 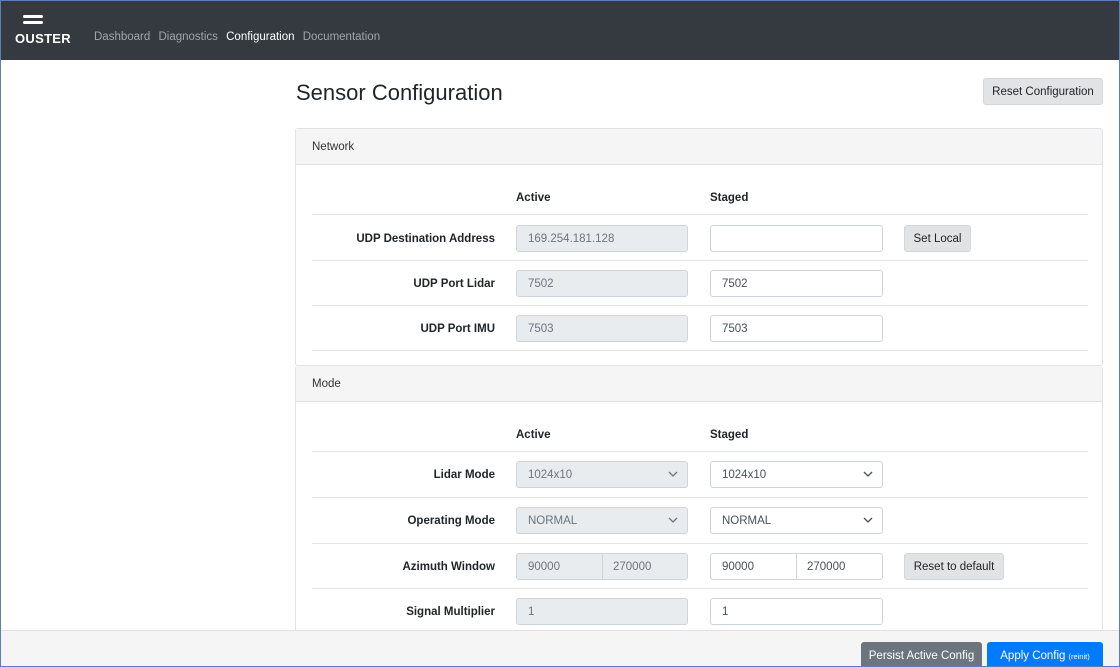 What do you see at coordinates (937, 238) in the screenshot?
I see `set-local-button: Set Local` at bounding box center [937, 238].